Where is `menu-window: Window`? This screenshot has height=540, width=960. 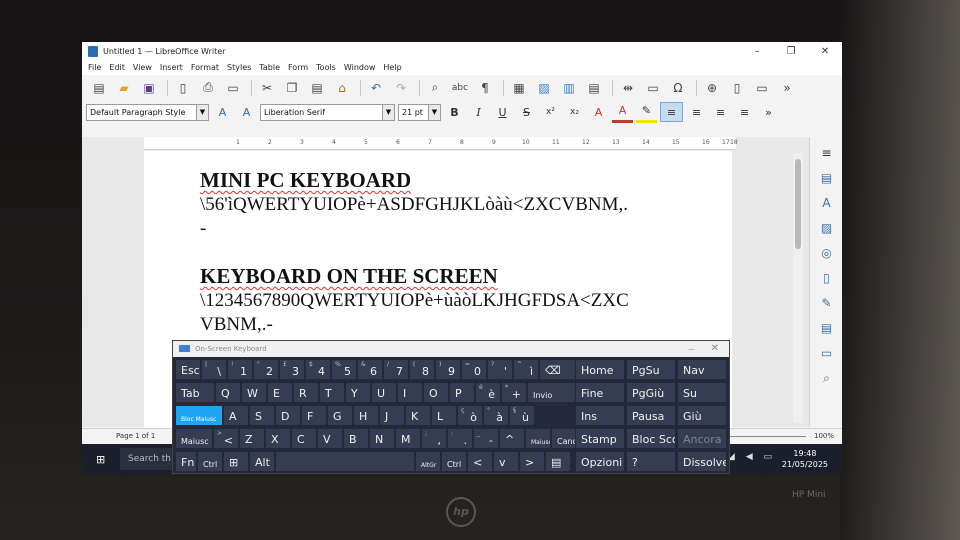
menu-window: Window is located at coordinates (360, 67).